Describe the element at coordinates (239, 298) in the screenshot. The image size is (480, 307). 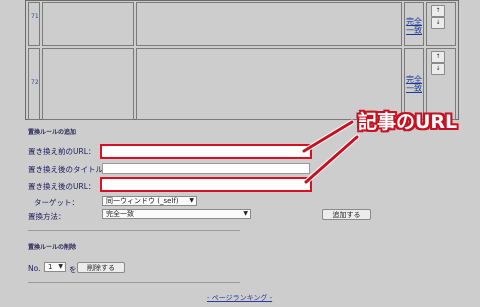
I see `page-ranking-link: - ページランキング -` at that location.